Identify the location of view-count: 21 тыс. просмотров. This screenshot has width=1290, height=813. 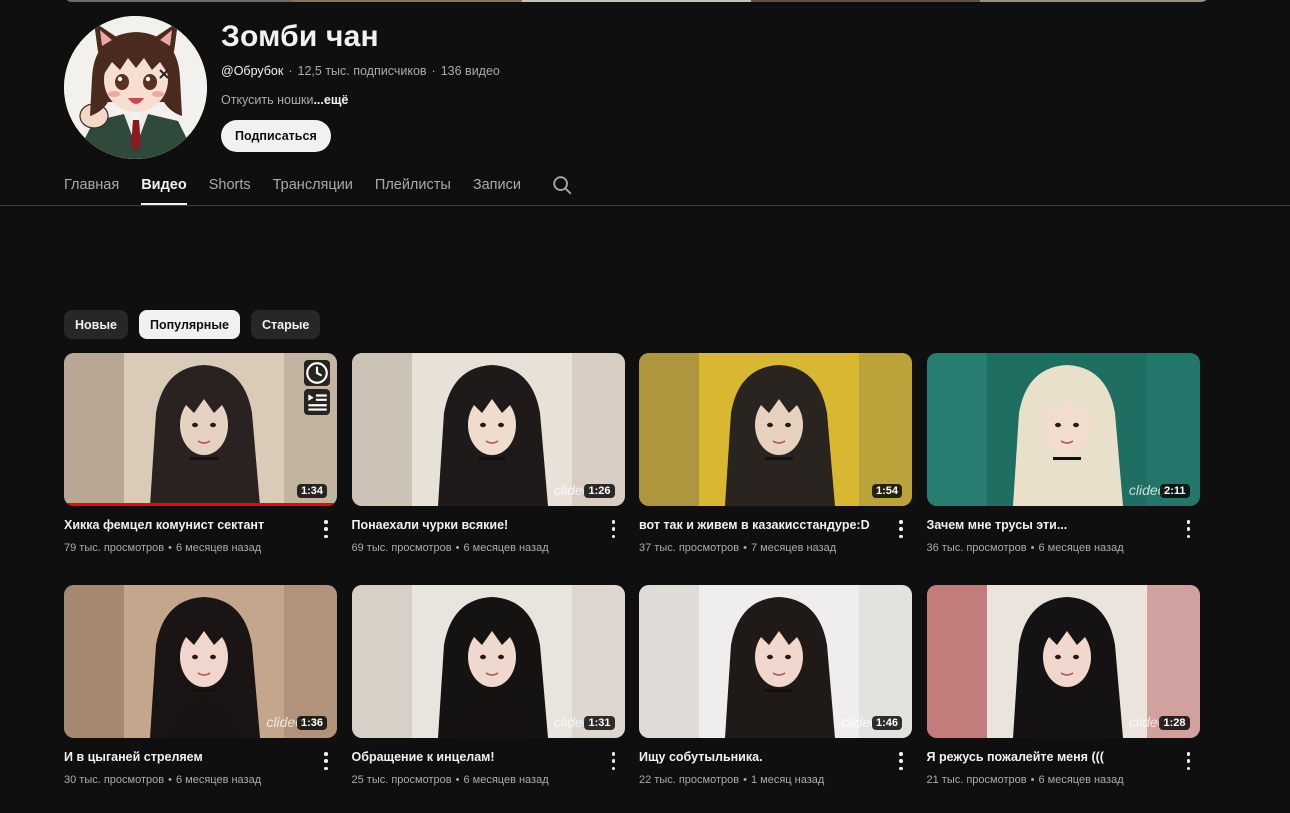
(976, 780).